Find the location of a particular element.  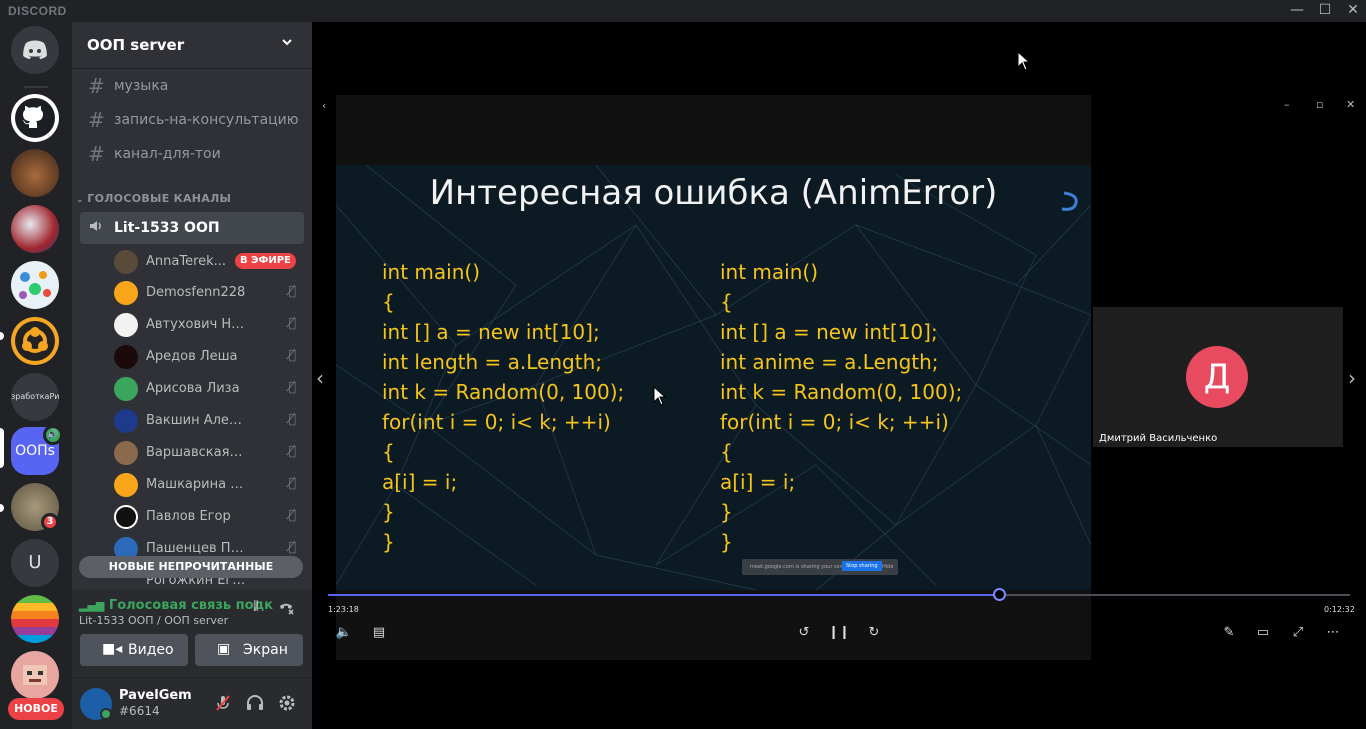

popout-icon: ▫ is located at coordinates (1319, 104).